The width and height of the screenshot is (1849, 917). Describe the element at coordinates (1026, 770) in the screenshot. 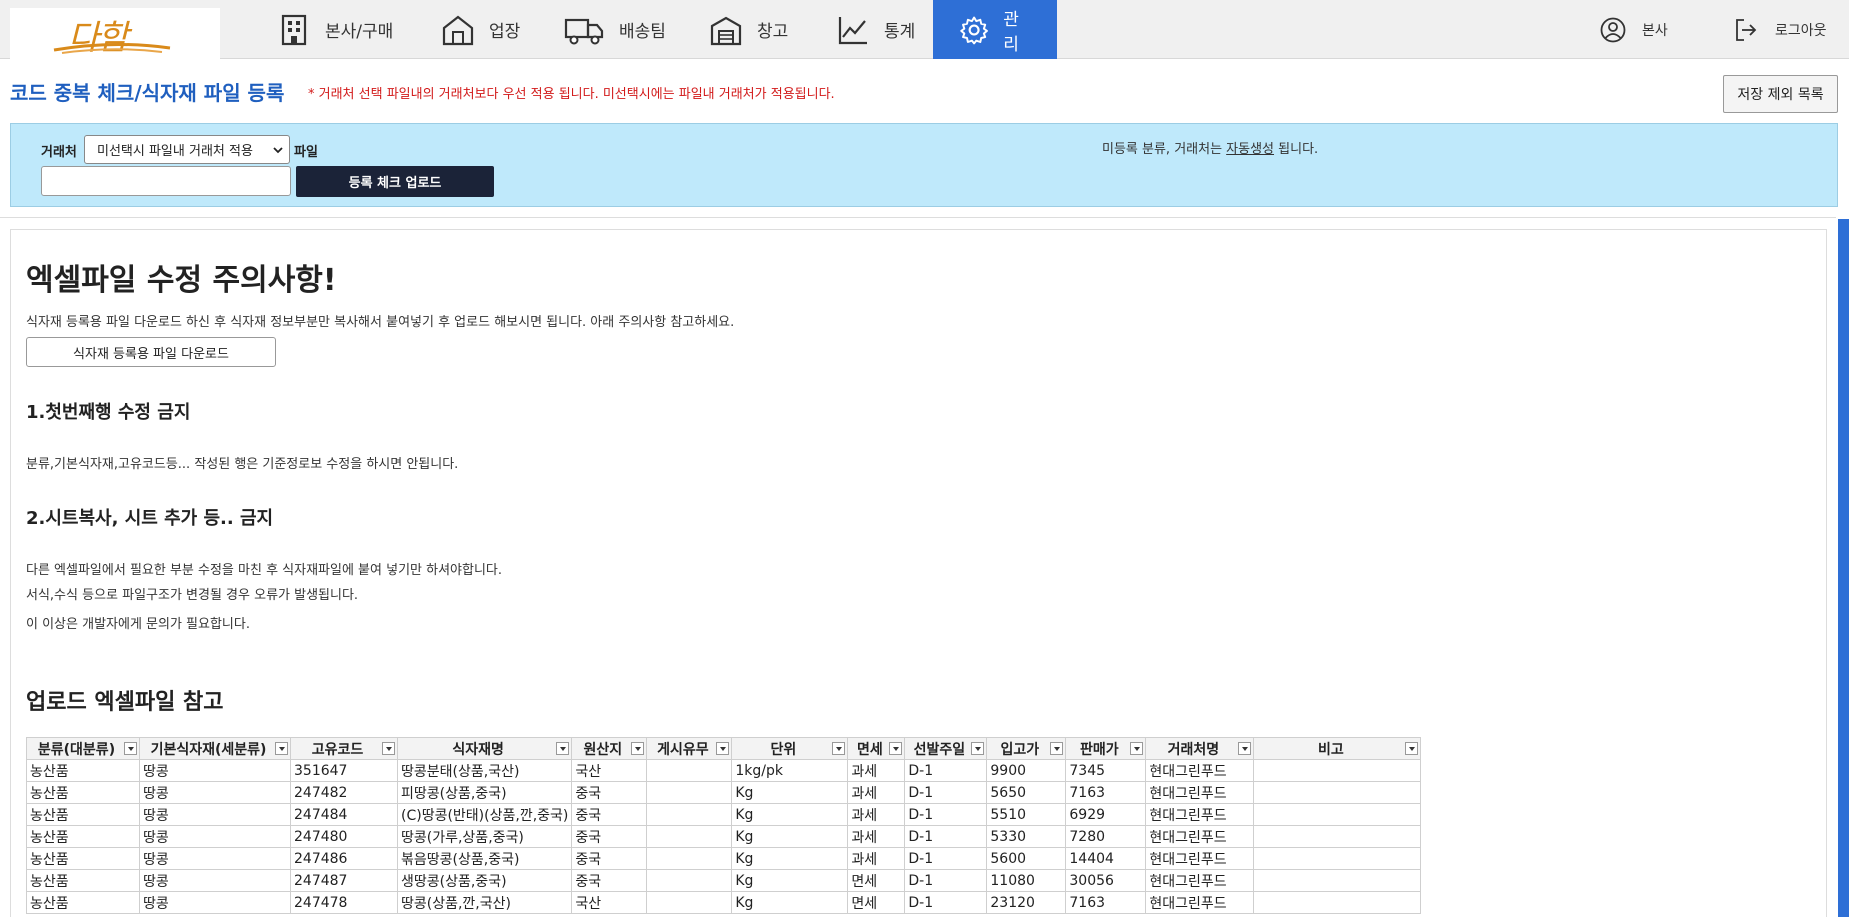

I see `table-cell: 9900` at that location.